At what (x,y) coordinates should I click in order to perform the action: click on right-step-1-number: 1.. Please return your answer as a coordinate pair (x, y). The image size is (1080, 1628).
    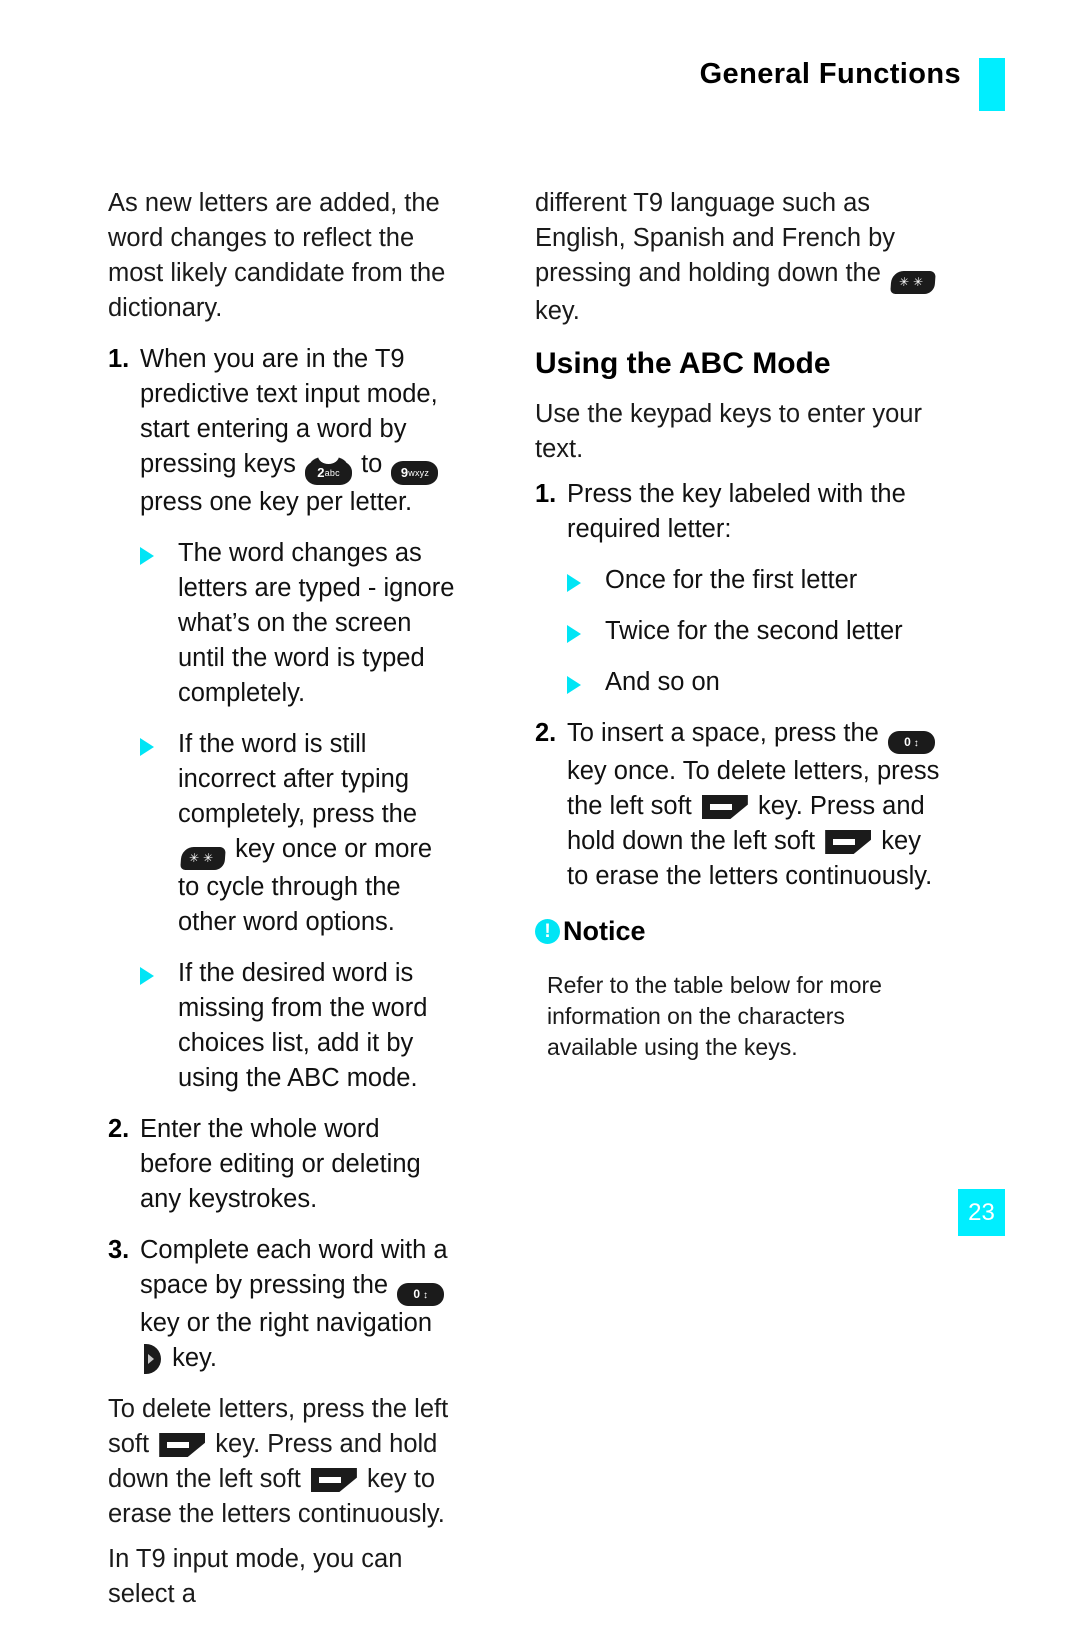
    Looking at the image, I should click on (546, 494).